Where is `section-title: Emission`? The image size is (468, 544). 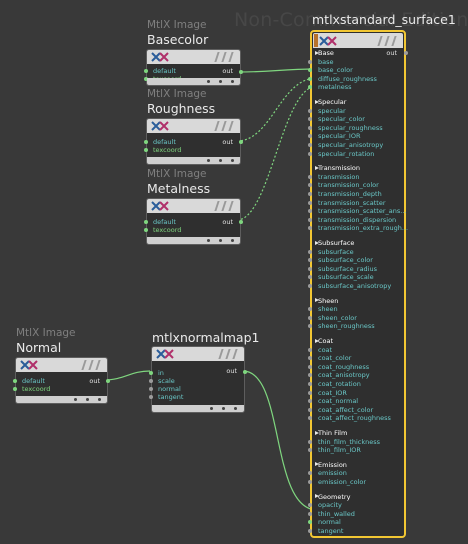
section-title: Emission is located at coordinates (332, 465).